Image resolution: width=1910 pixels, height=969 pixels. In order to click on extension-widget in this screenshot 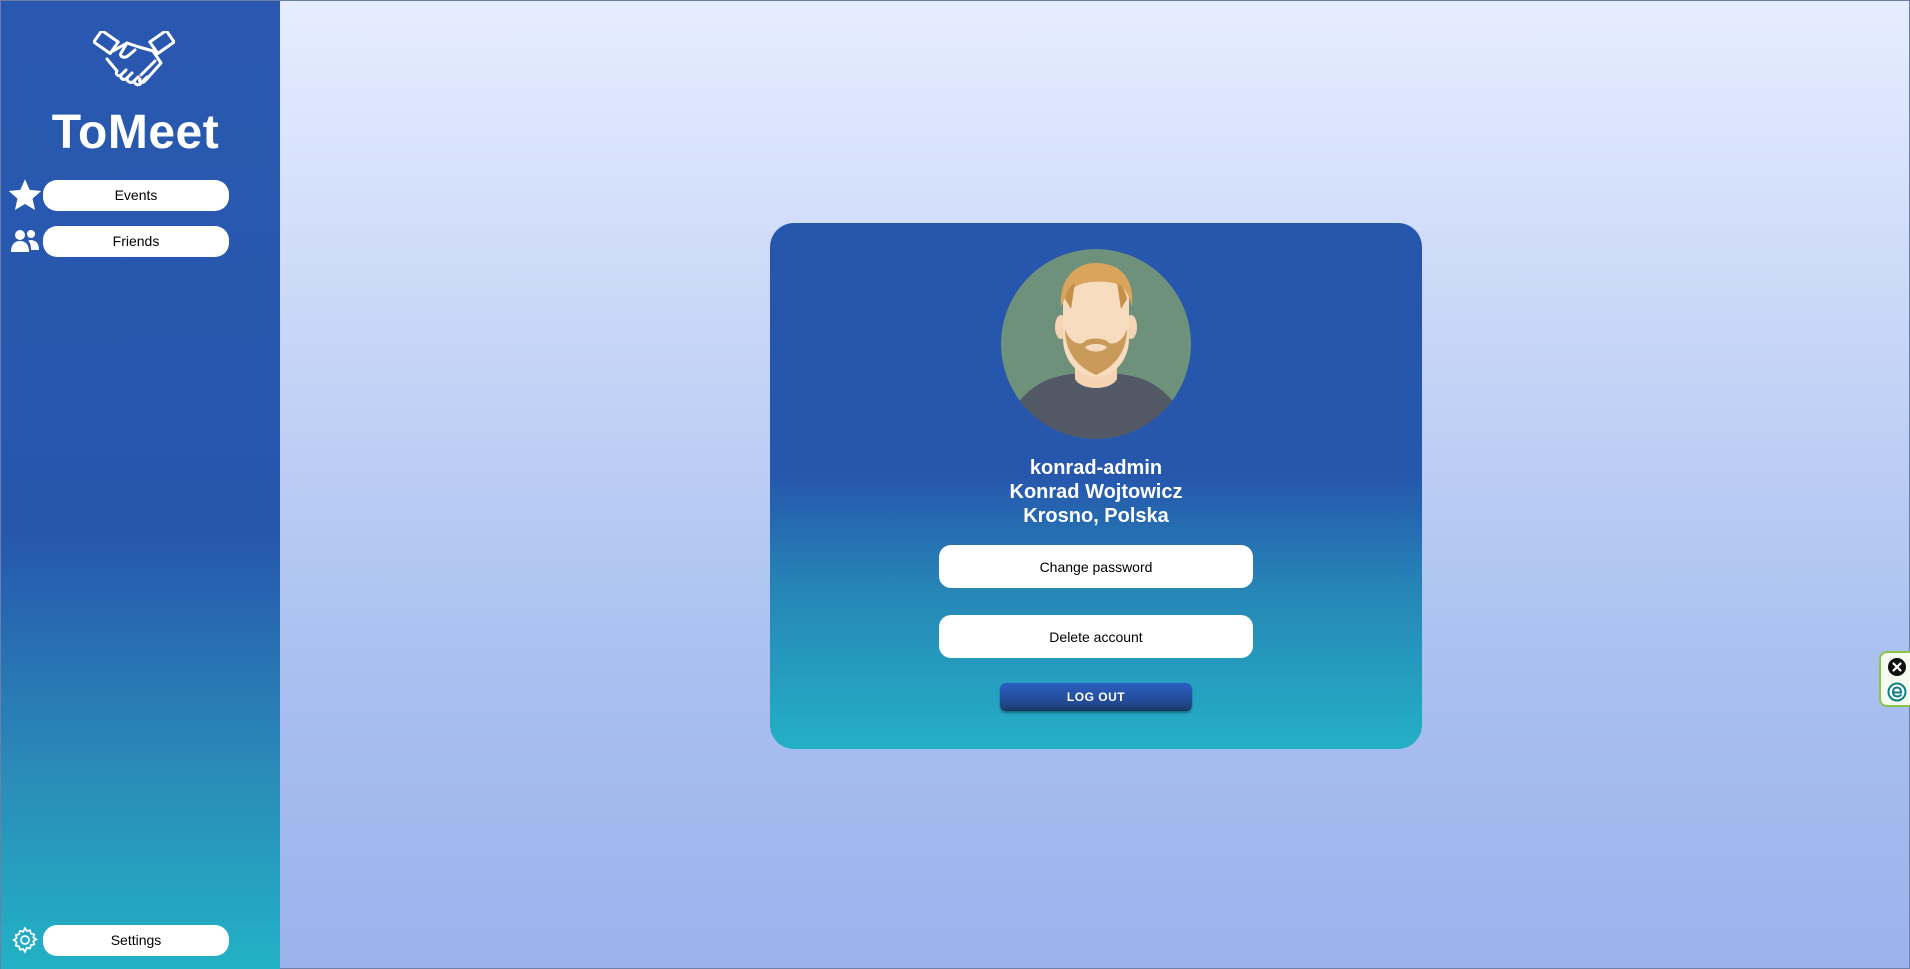, I will do `click(1894, 679)`.